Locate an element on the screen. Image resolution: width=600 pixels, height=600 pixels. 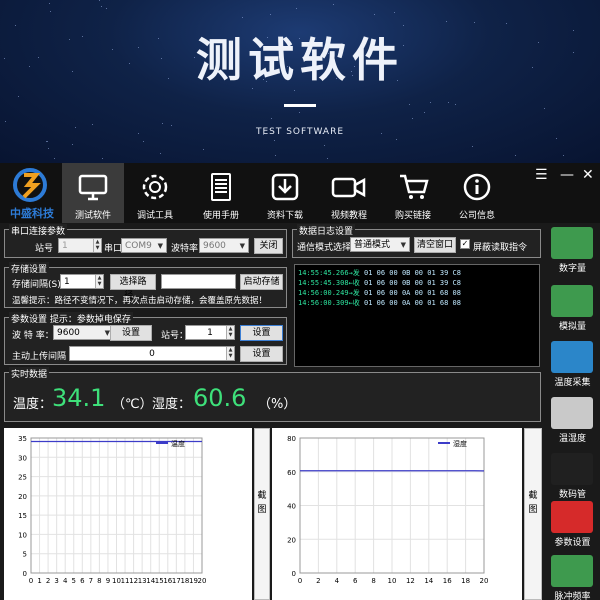
log-data: 01 06 00 0B 00 01 39 C8 is located at coordinates (412, 283).